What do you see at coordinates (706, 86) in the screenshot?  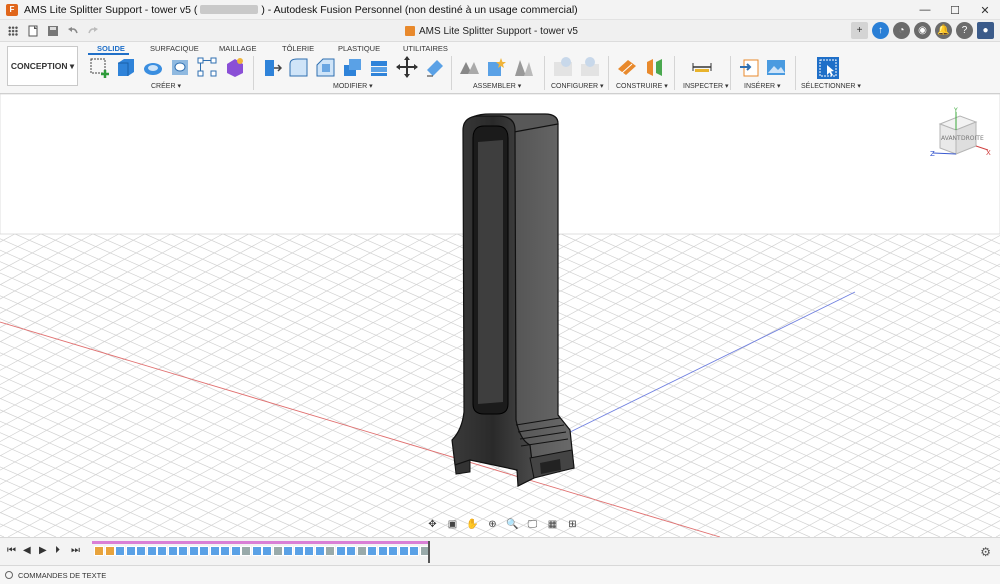 I see `group-inspect: INSPECTER ▾` at bounding box center [706, 86].